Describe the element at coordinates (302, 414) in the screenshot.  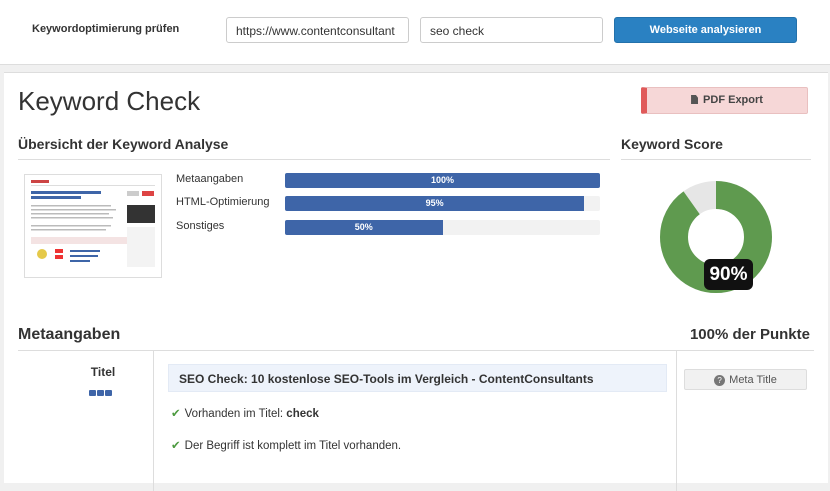
I see `check1-keyword: check` at that location.